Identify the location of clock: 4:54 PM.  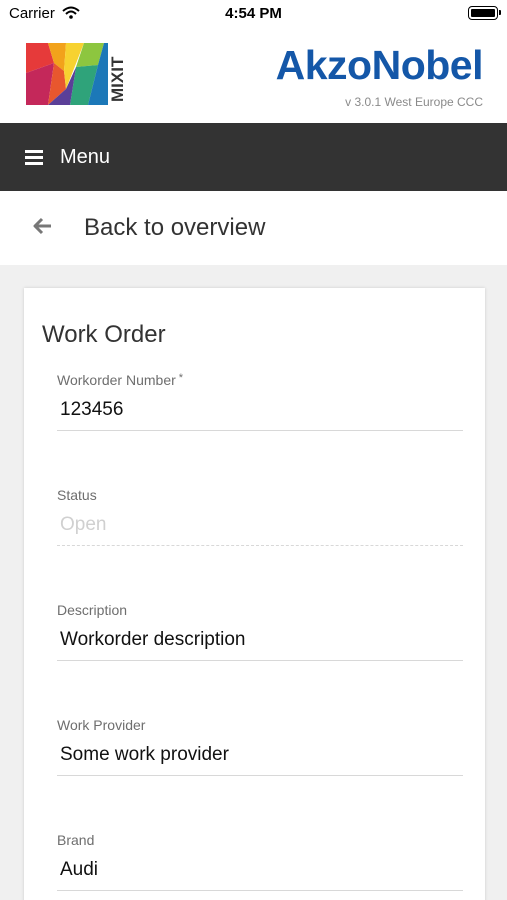
(253, 13).